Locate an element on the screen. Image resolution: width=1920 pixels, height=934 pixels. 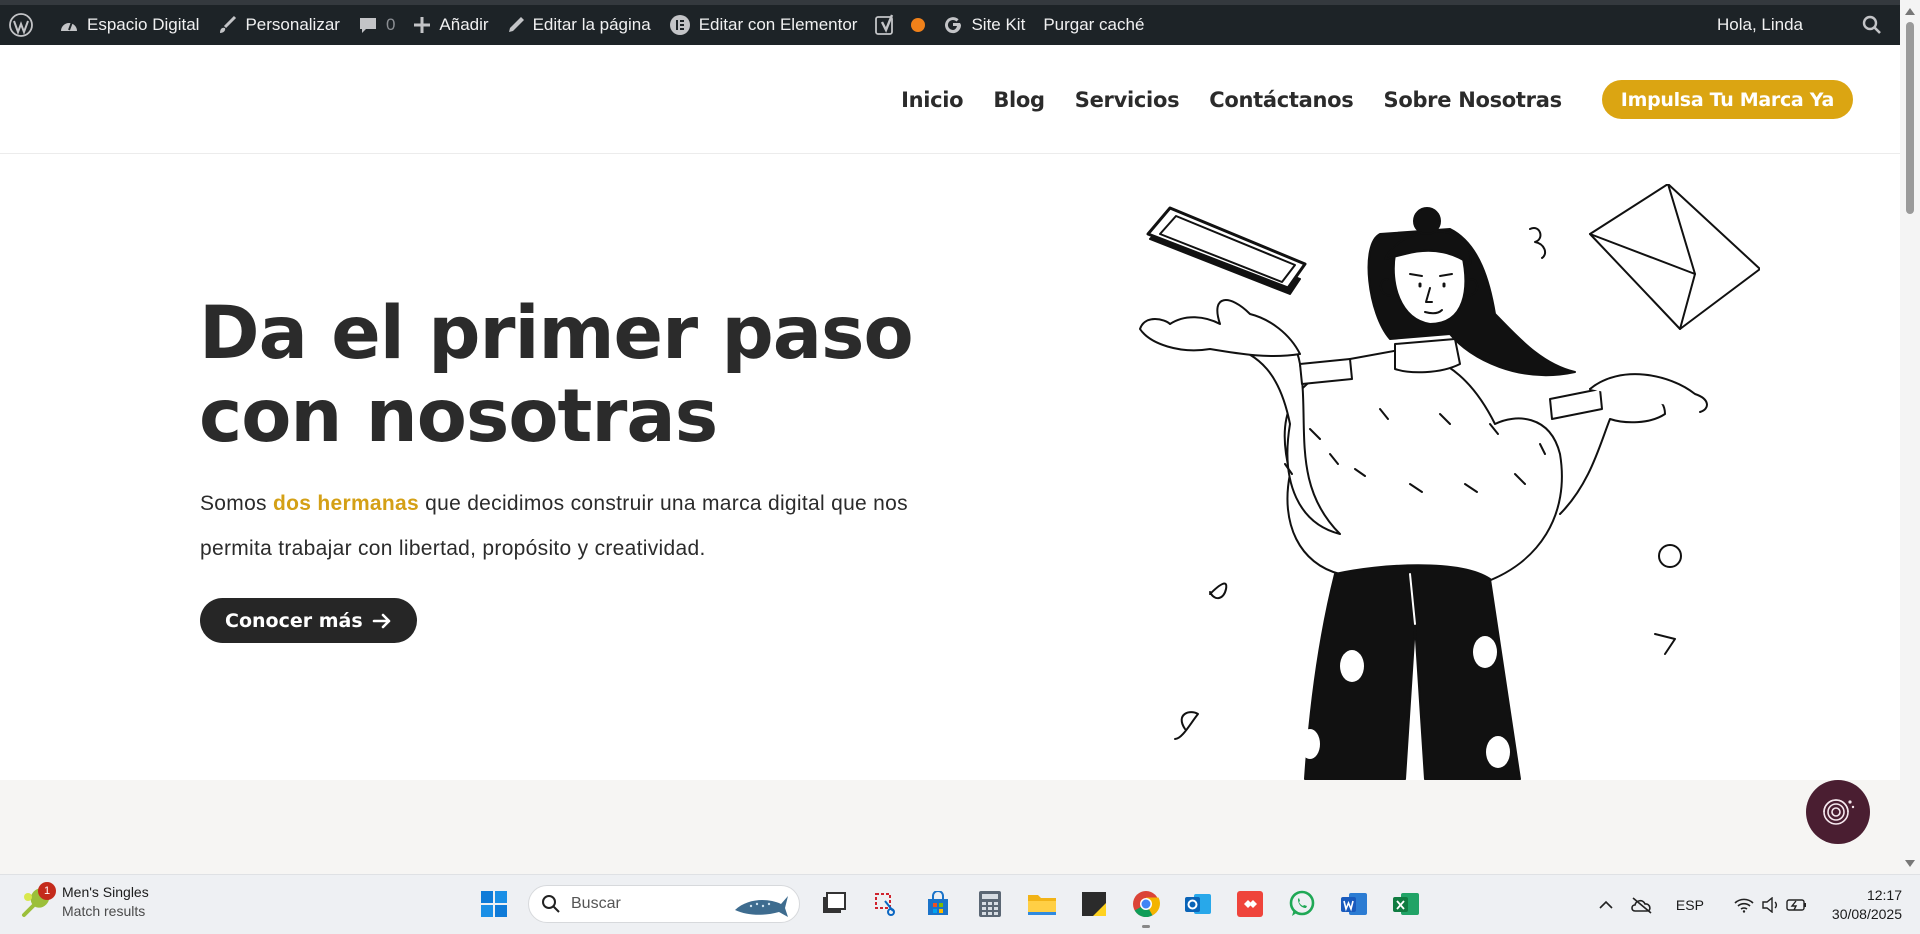
nav-item-sobre-nosotras: Sobre Nosotras is located at coordinates (1473, 100).